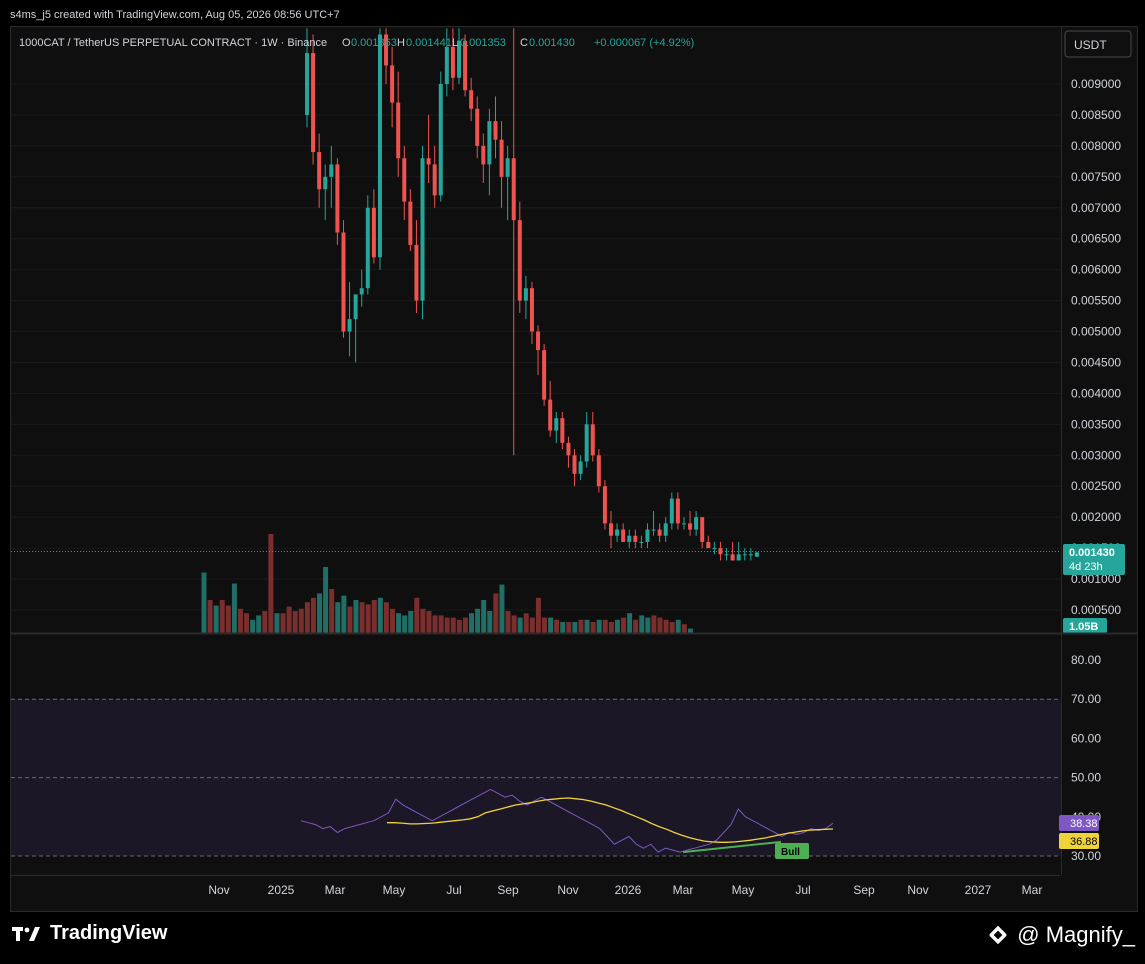 This screenshot has width=1145, height=964. What do you see at coordinates (26, 933) in the screenshot?
I see `tradingview-logo-icon` at bounding box center [26, 933].